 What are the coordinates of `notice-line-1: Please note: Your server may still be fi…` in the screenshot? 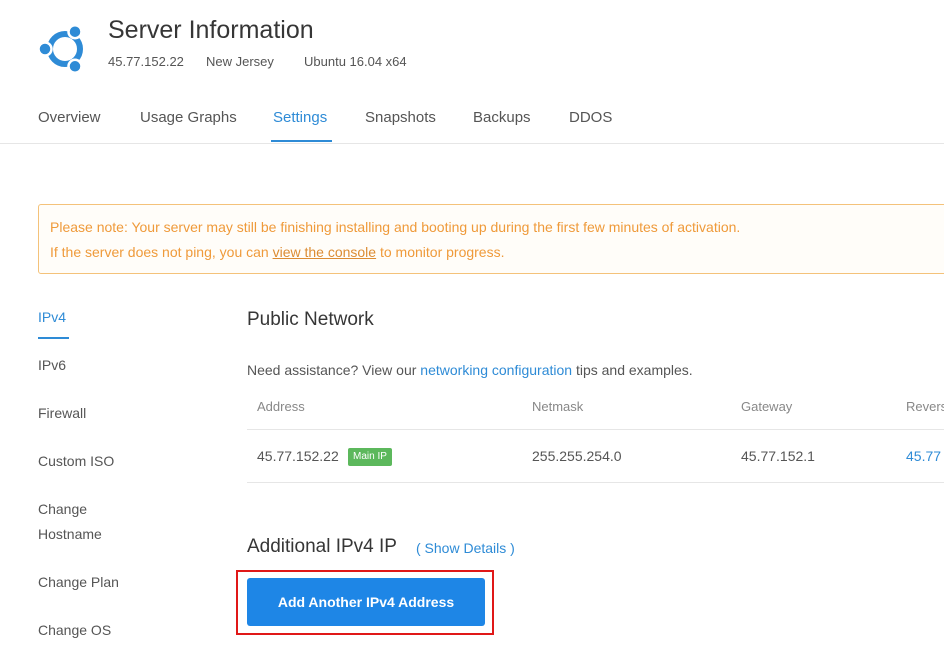 It's located at (395, 227).